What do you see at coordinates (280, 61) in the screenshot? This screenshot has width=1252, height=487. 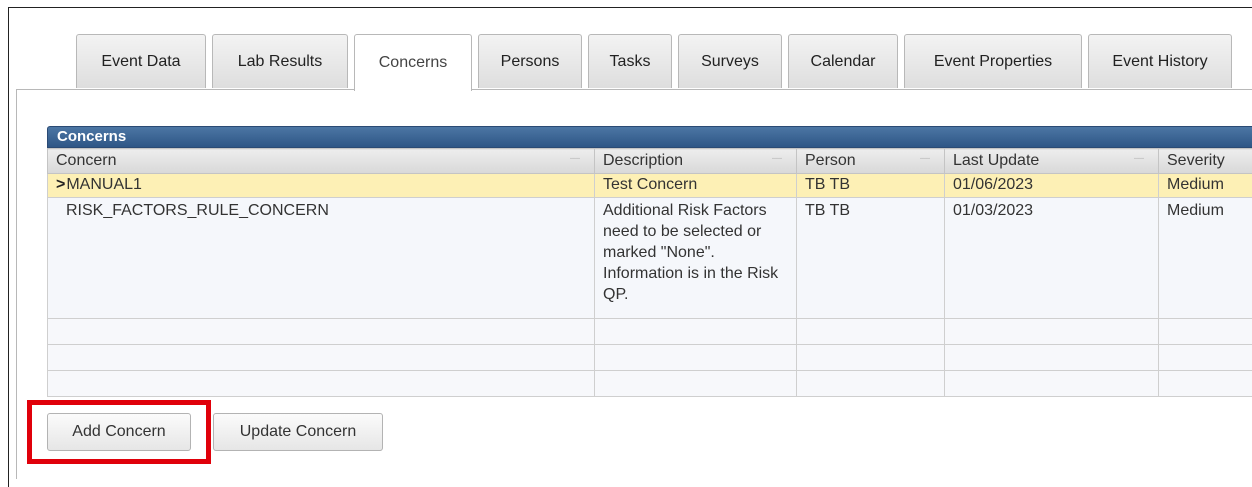 I see `tab-lab-results: Lab Results` at bounding box center [280, 61].